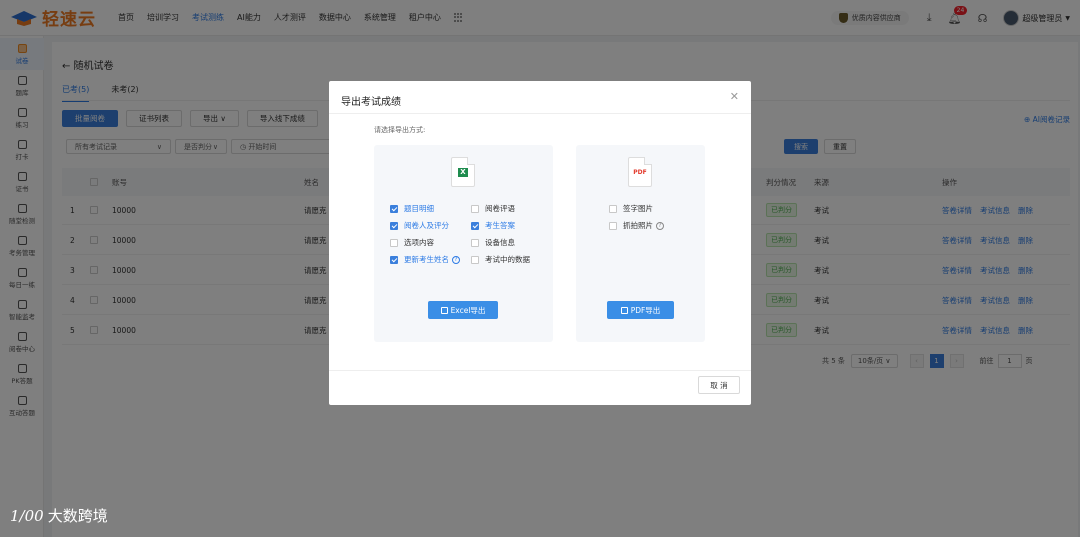 The image size is (1080, 537). What do you see at coordinates (500, 242) in the screenshot?
I see `option-label: 设备信息` at bounding box center [500, 242].